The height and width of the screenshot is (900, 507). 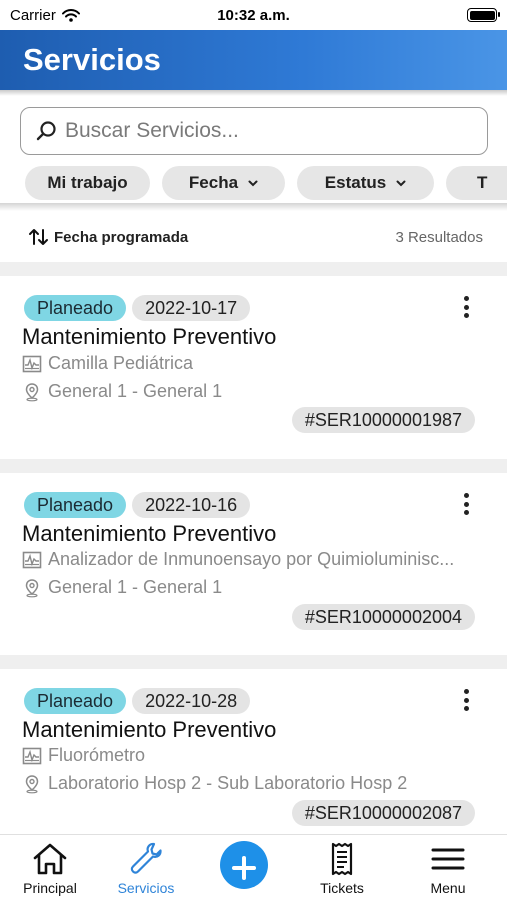 I want to click on tab-tickets: Tickets, so click(x=342, y=867).